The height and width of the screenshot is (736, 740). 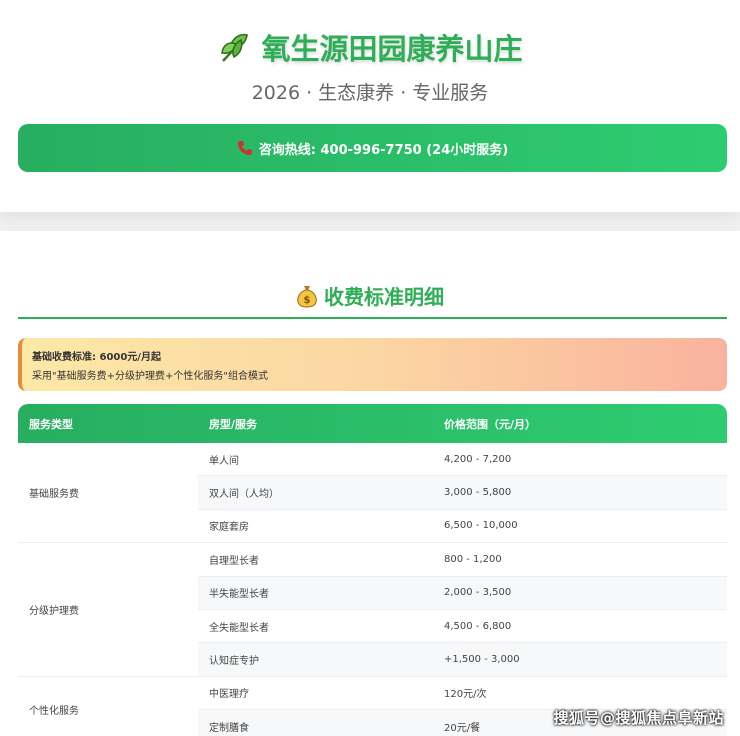 I want to click on service-cell: 认知症专护, so click(x=234, y=662).